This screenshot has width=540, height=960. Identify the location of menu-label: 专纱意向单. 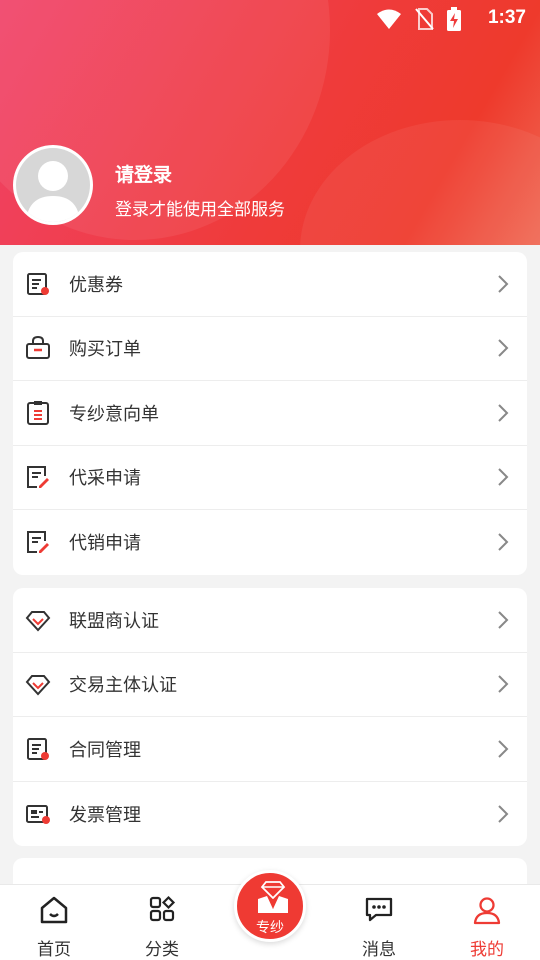
(114, 414).